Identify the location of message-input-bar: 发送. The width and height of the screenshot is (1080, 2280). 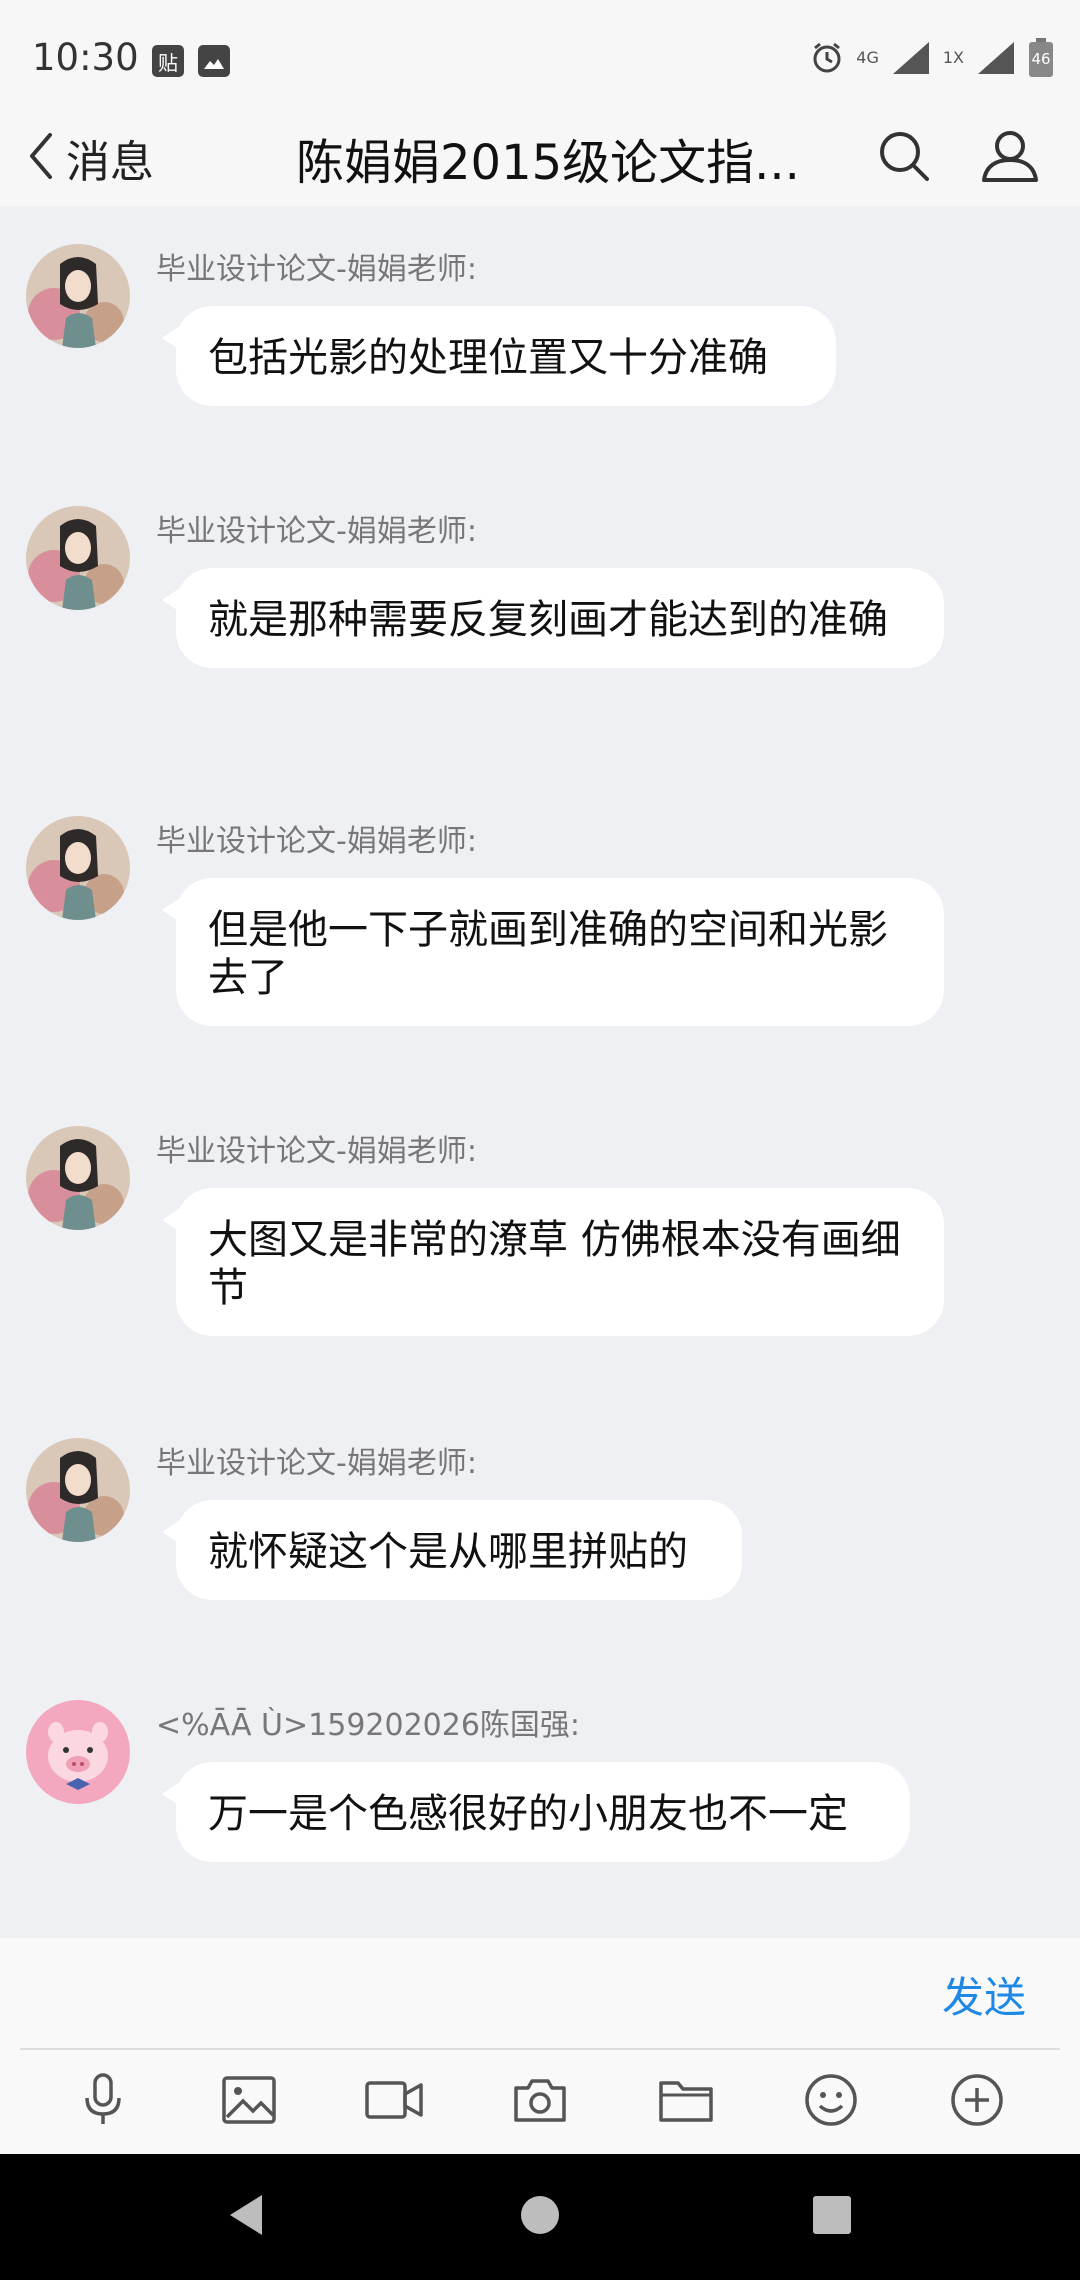
(540, 1994).